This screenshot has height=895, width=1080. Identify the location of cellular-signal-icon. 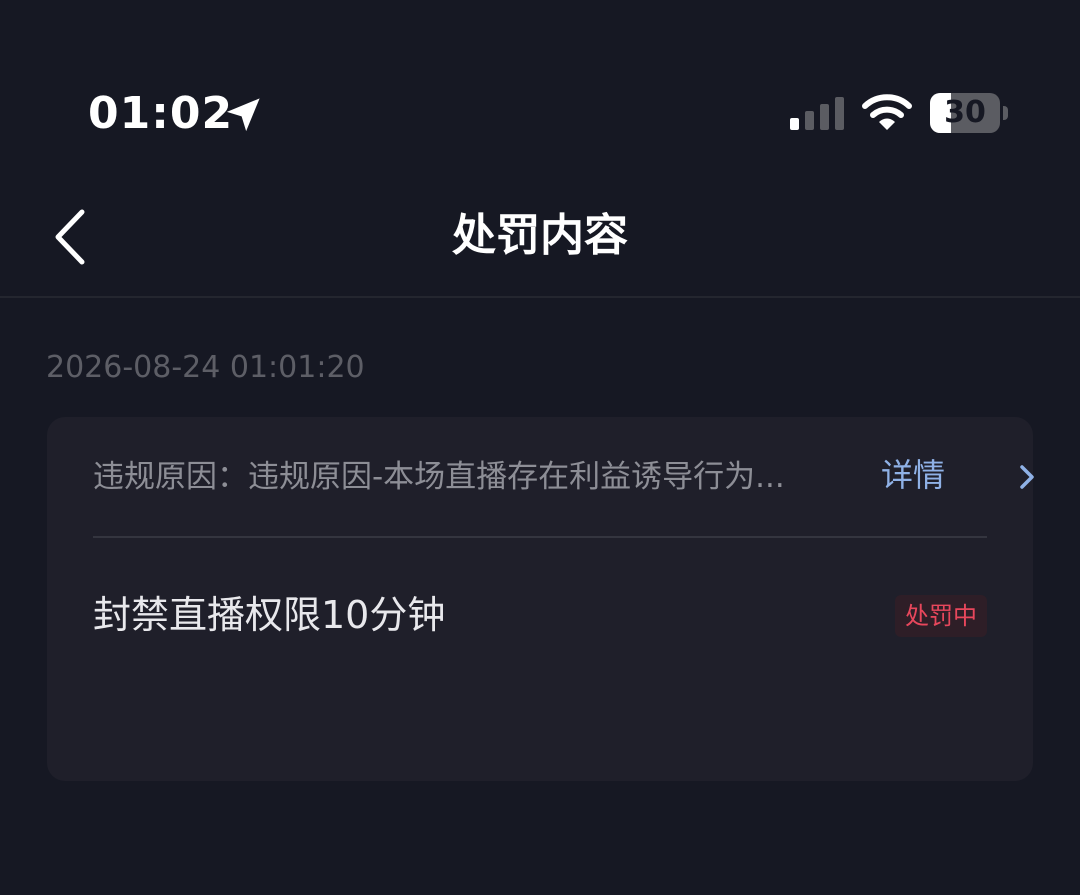
(817, 113).